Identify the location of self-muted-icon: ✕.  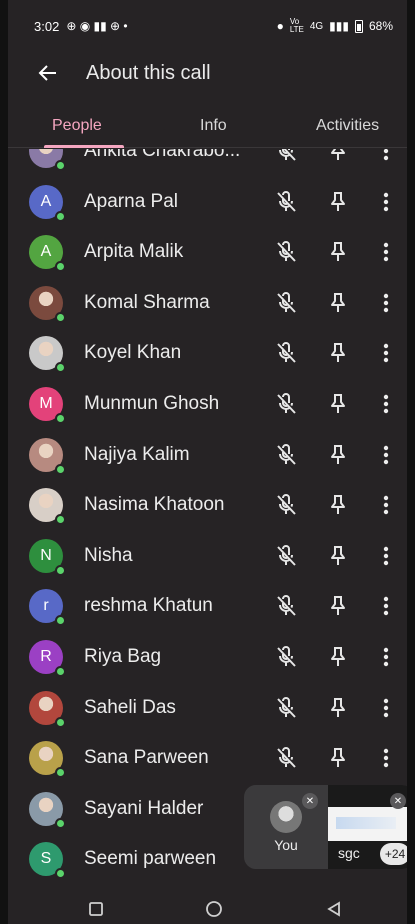
(310, 801).